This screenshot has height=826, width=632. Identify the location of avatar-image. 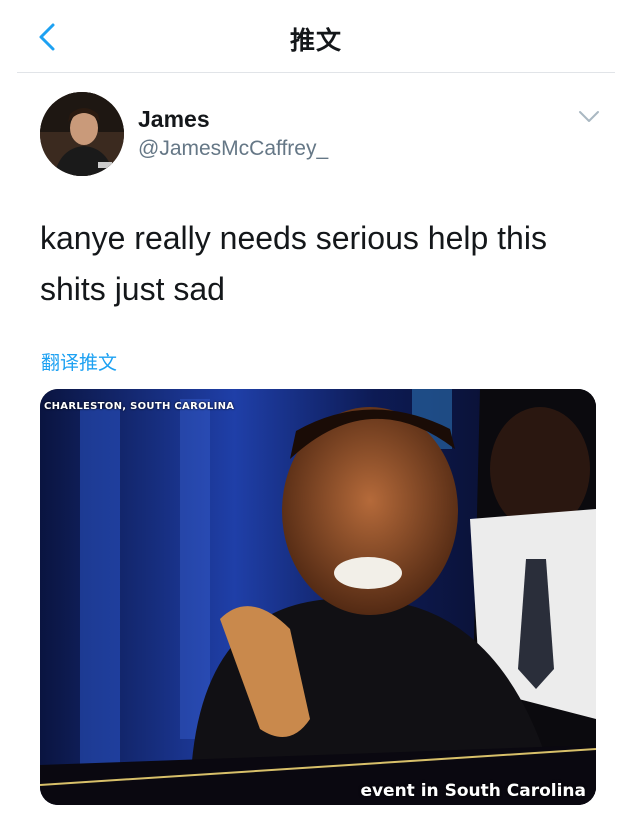
(82, 134).